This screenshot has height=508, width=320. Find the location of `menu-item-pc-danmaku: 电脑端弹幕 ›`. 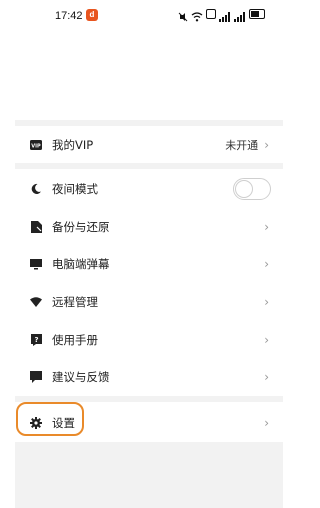

menu-item-pc-danmaku: 电脑端弹幕 › is located at coordinates (149, 264).